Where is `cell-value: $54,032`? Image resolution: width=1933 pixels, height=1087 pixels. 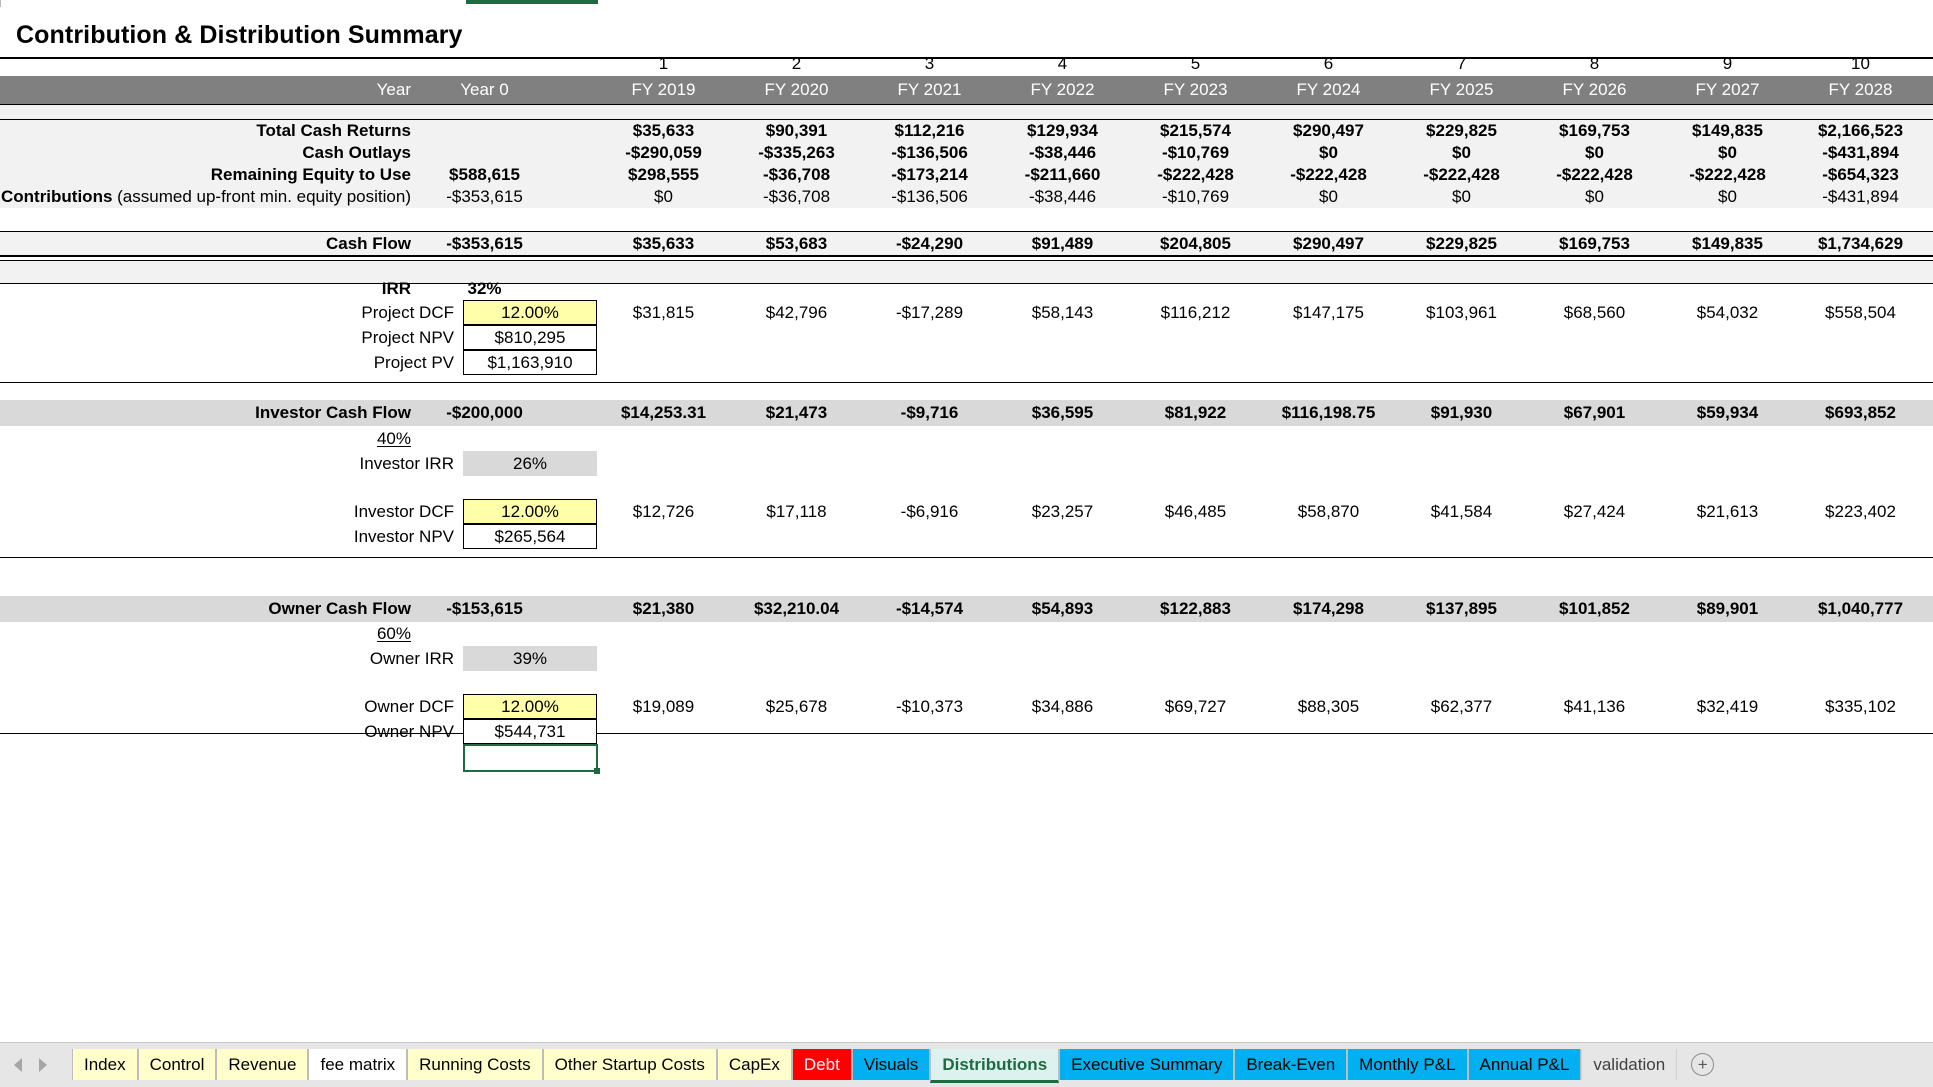 cell-value: $54,032 is located at coordinates (1727, 313).